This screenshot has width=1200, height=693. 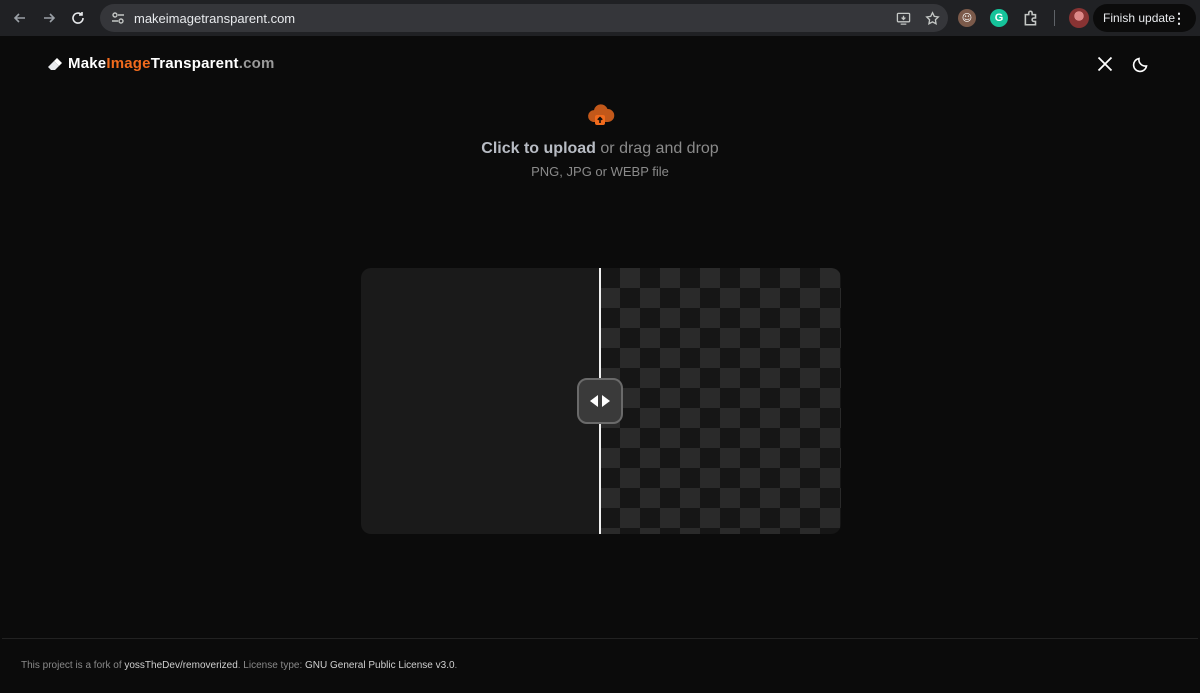 I want to click on arrow-left-icon, so click(x=19, y=18).